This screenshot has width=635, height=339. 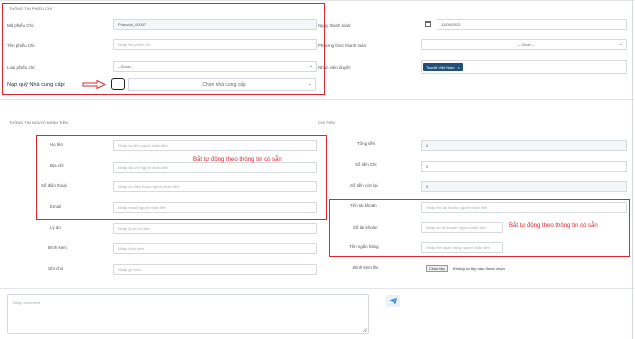 What do you see at coordinates (27, 302) in the screenshot?
I see `comment-placeholder: Nhập comment` at bounding box center [27, 302].